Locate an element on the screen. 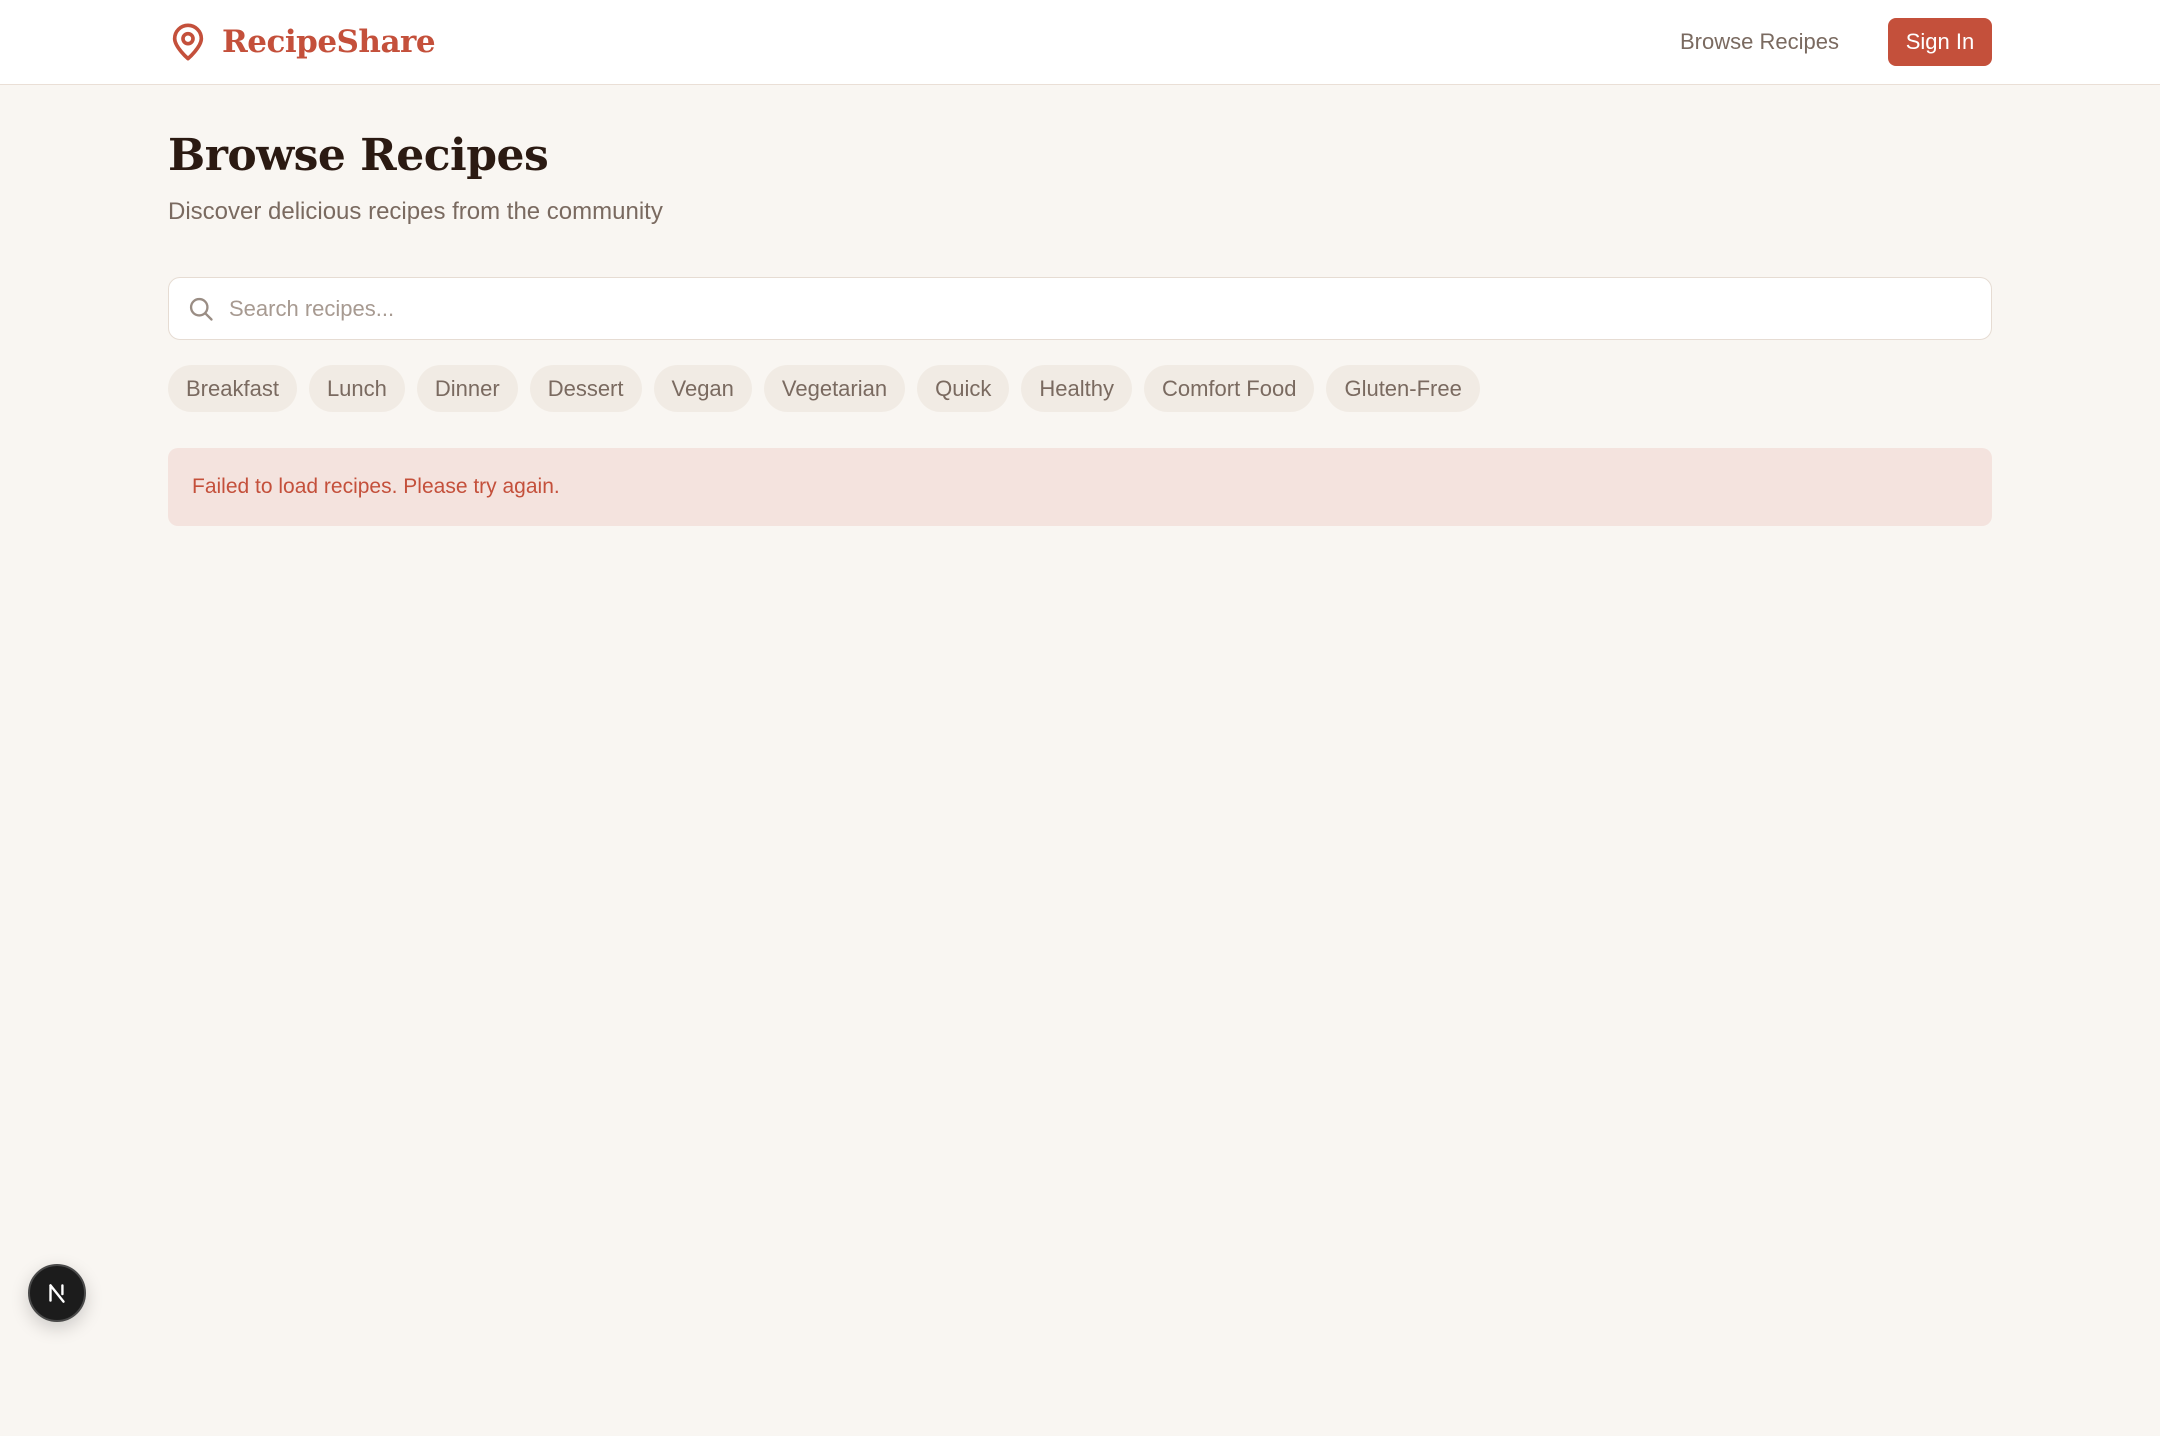  chip-quick: Quick is located at coordinates (963, 388).